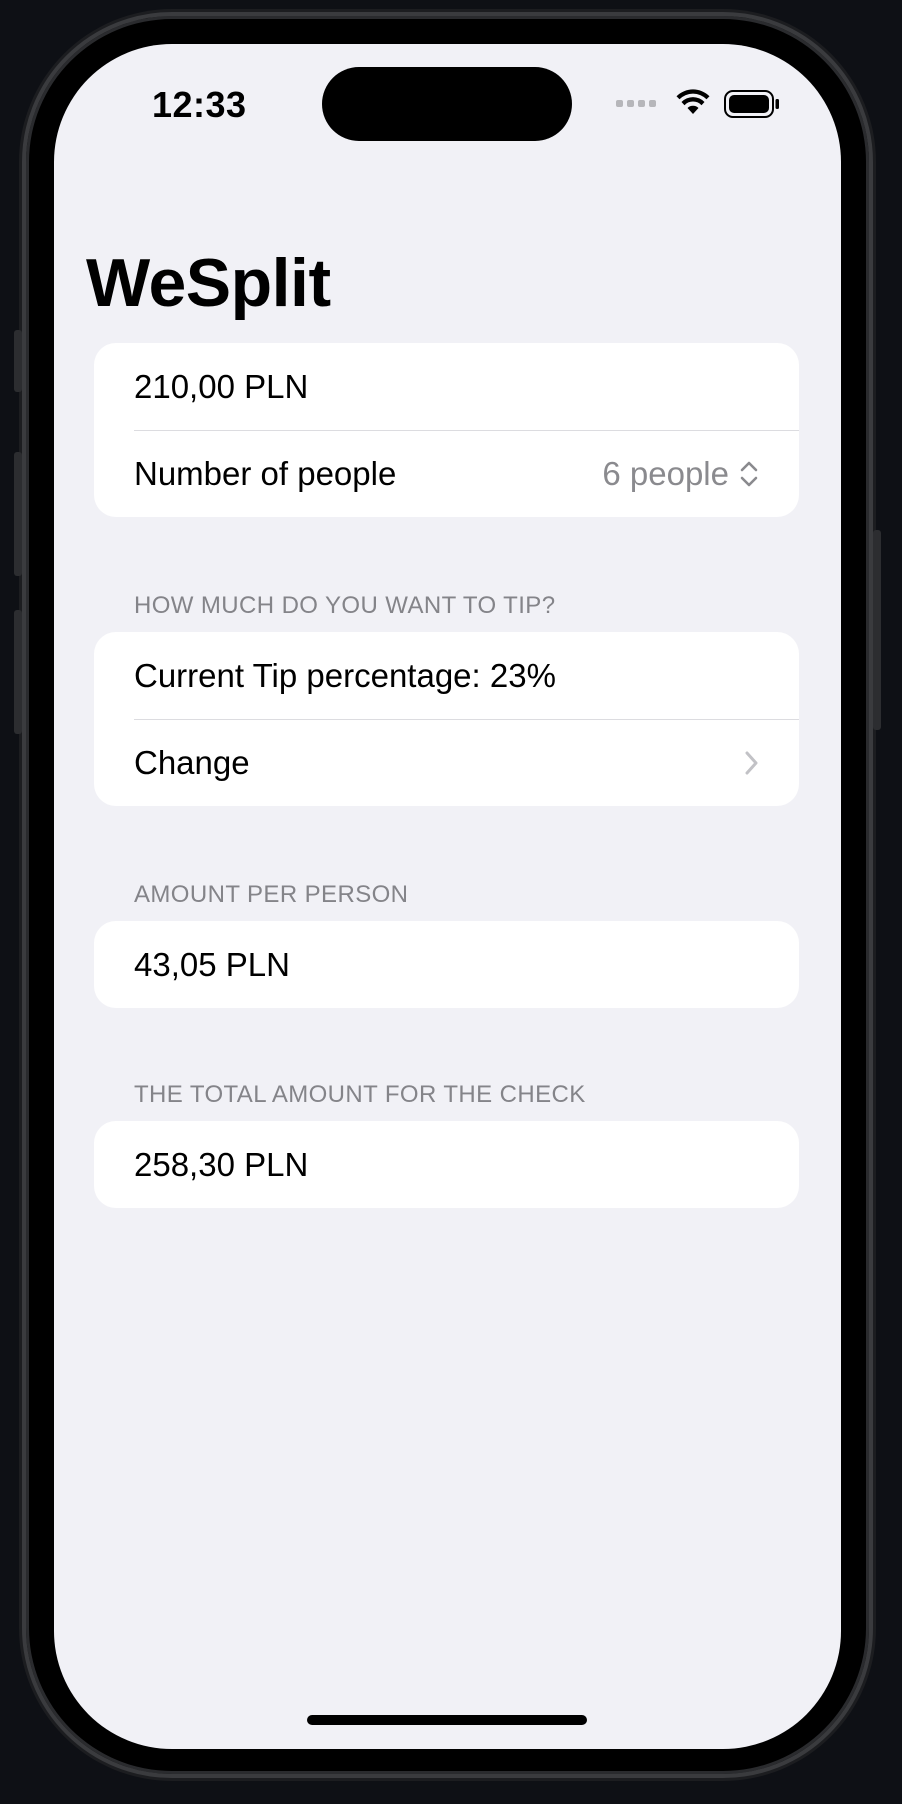  Describe the element at coordinates (446, 386) in the screenshot. I see `amount-field: 210,00 PLN` at that location.